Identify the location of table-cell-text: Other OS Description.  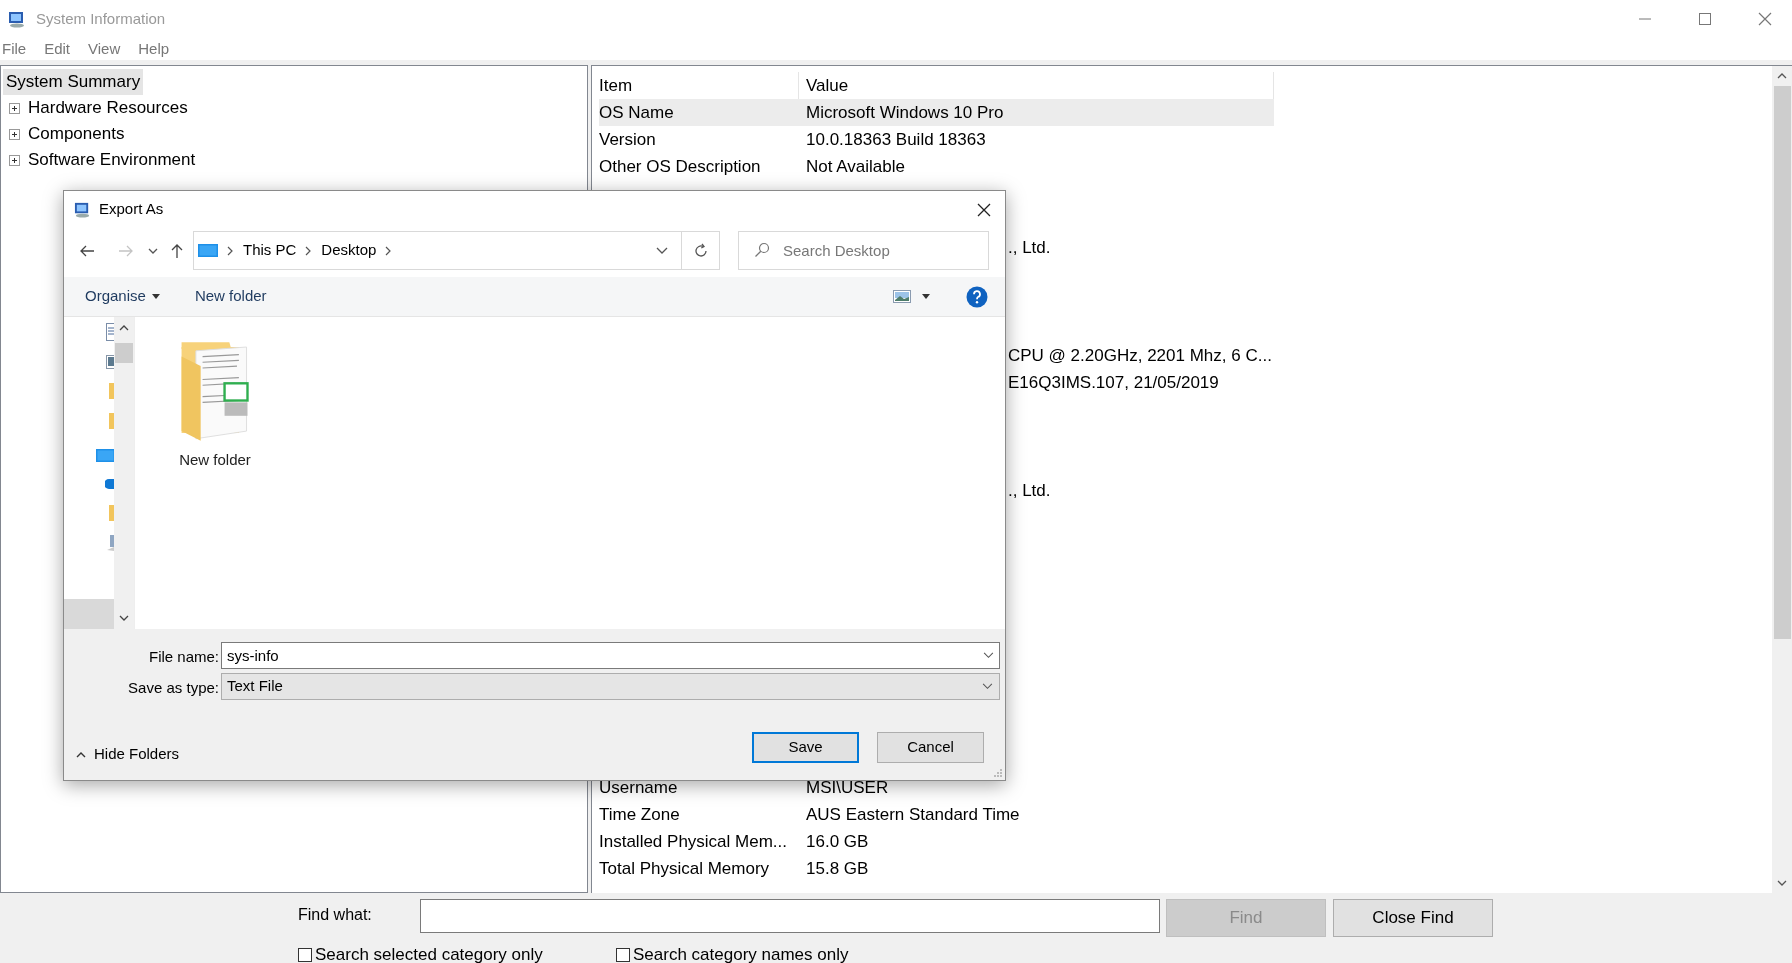
(680, 166).